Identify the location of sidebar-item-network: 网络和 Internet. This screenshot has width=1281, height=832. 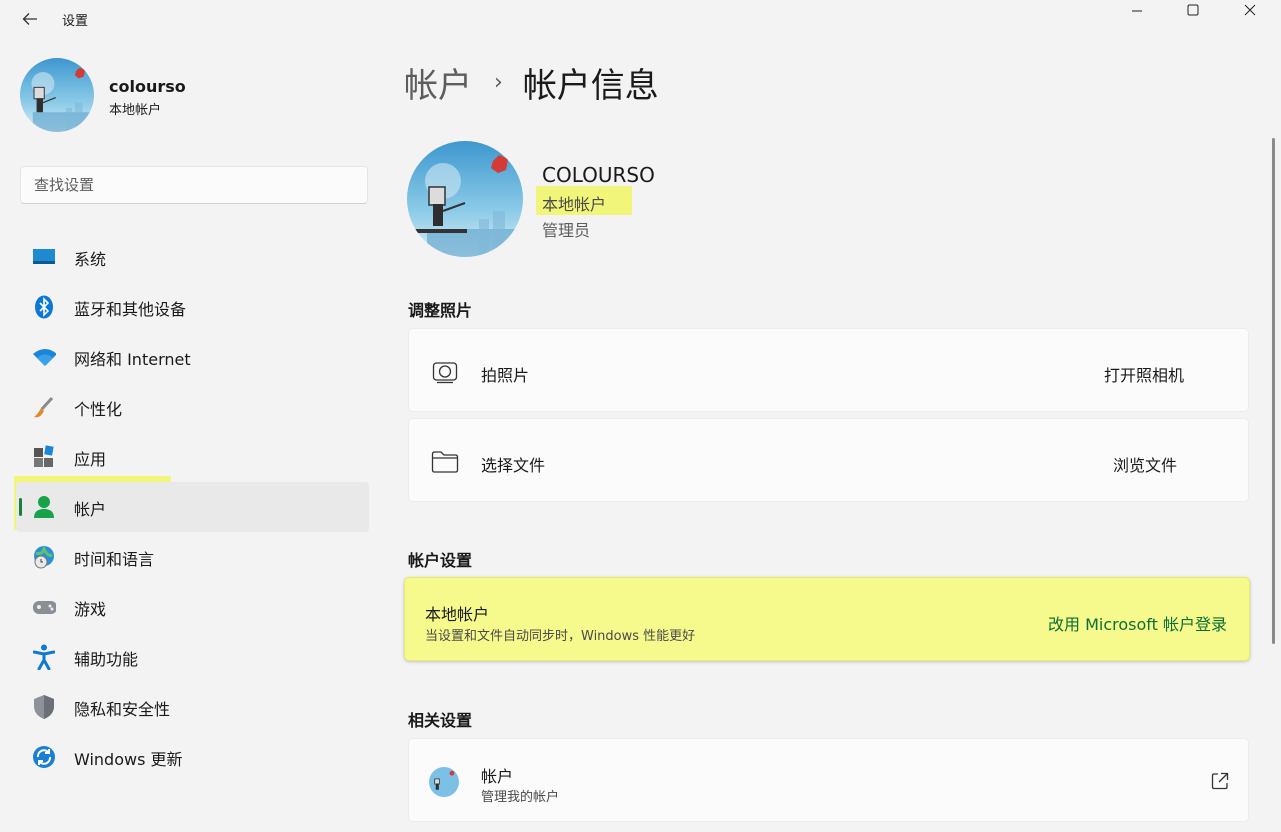
(192, 357).